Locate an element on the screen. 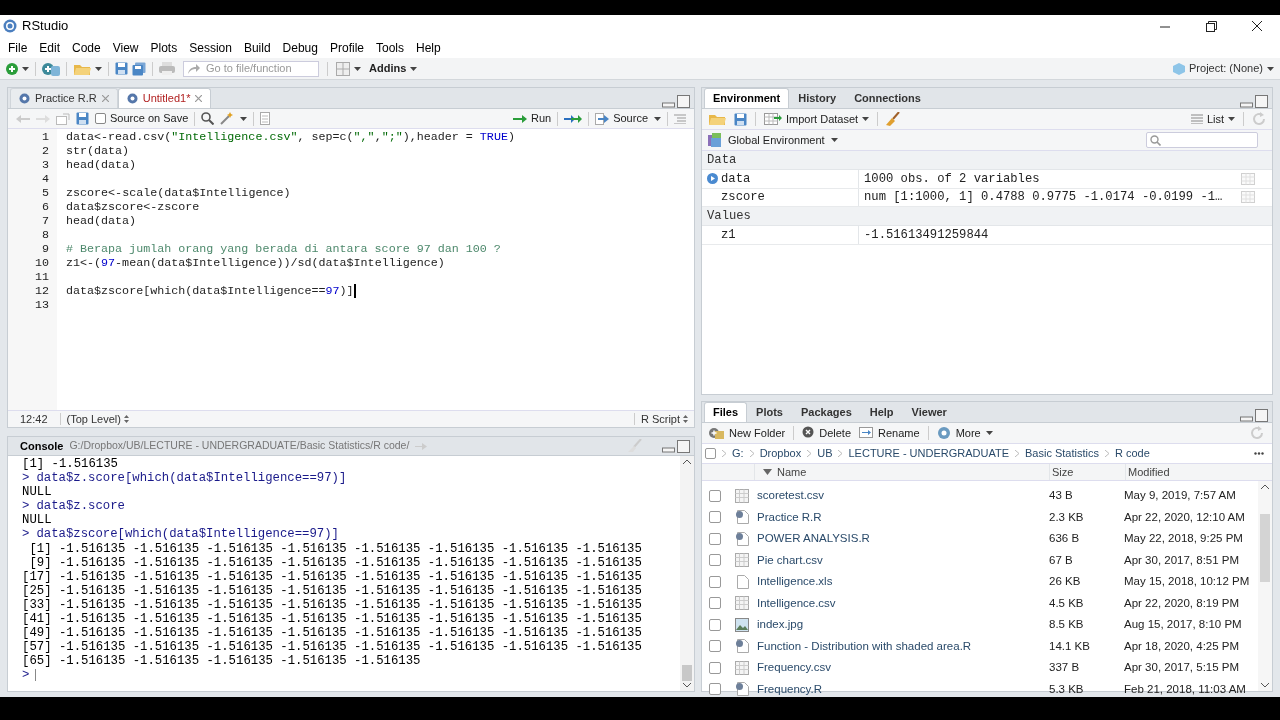 The height and width of the screenshot is (720, 1280). breadcrumb-link: Dropbox is located at coordinates (780, 453).